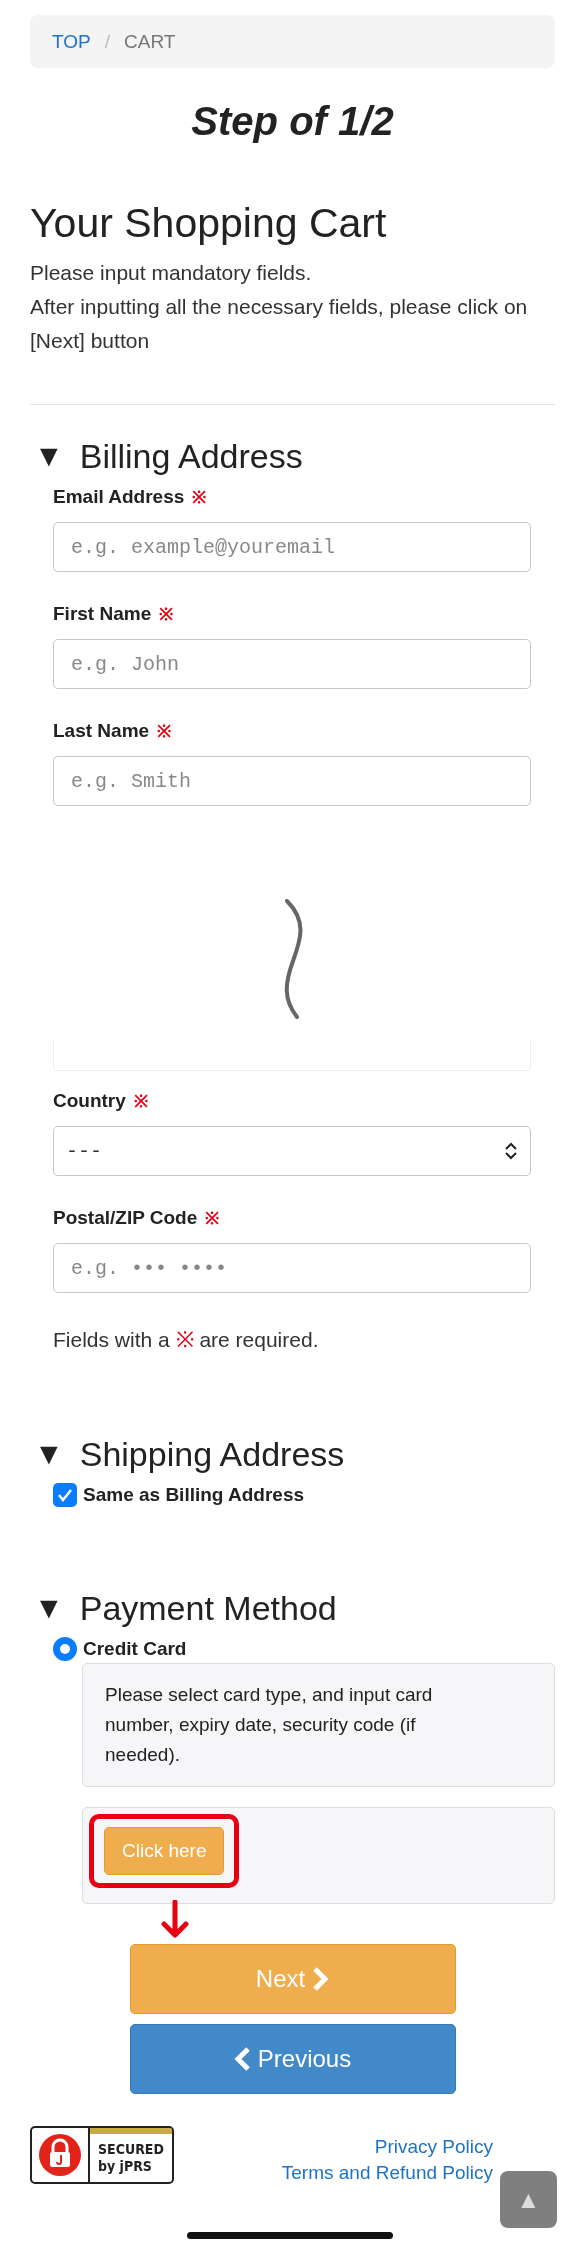 This screenshot has width=585, height=2255. What do you see at coordinates (101, 730) in the screenshot?
I see `field-label: Last Name` at bounding box center [101, 730].